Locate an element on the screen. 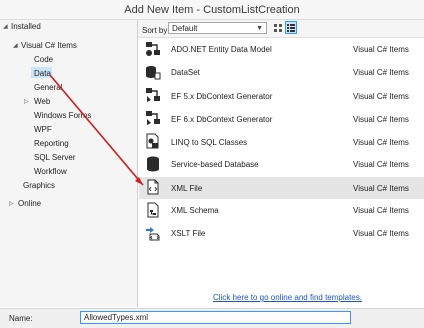 The width and height of the screenshot is (424, 328). list-view-icon is located at coordinates (291, 28).